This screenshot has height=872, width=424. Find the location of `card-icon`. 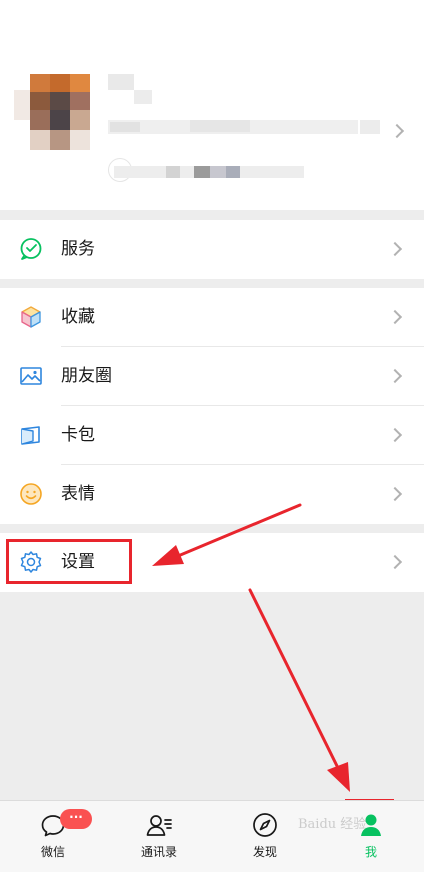

card-icon is located at coordinates (30, 435).